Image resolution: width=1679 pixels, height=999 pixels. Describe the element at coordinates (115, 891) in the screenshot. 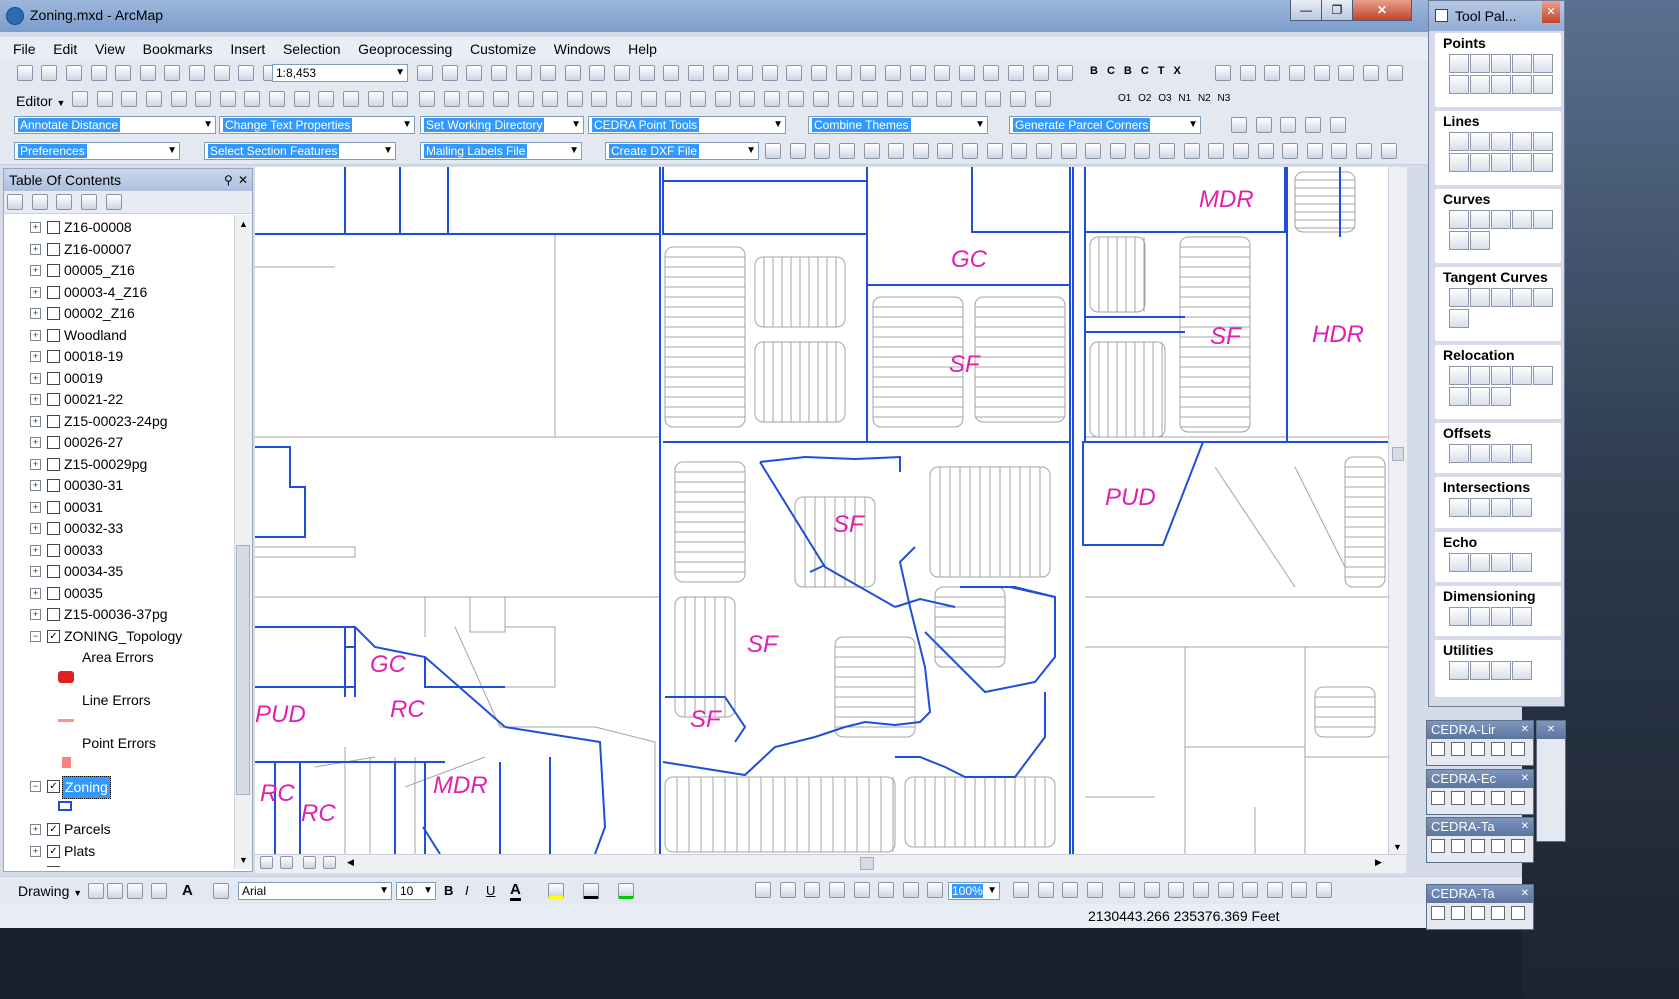

I see `rotate-element-icon` at that location.